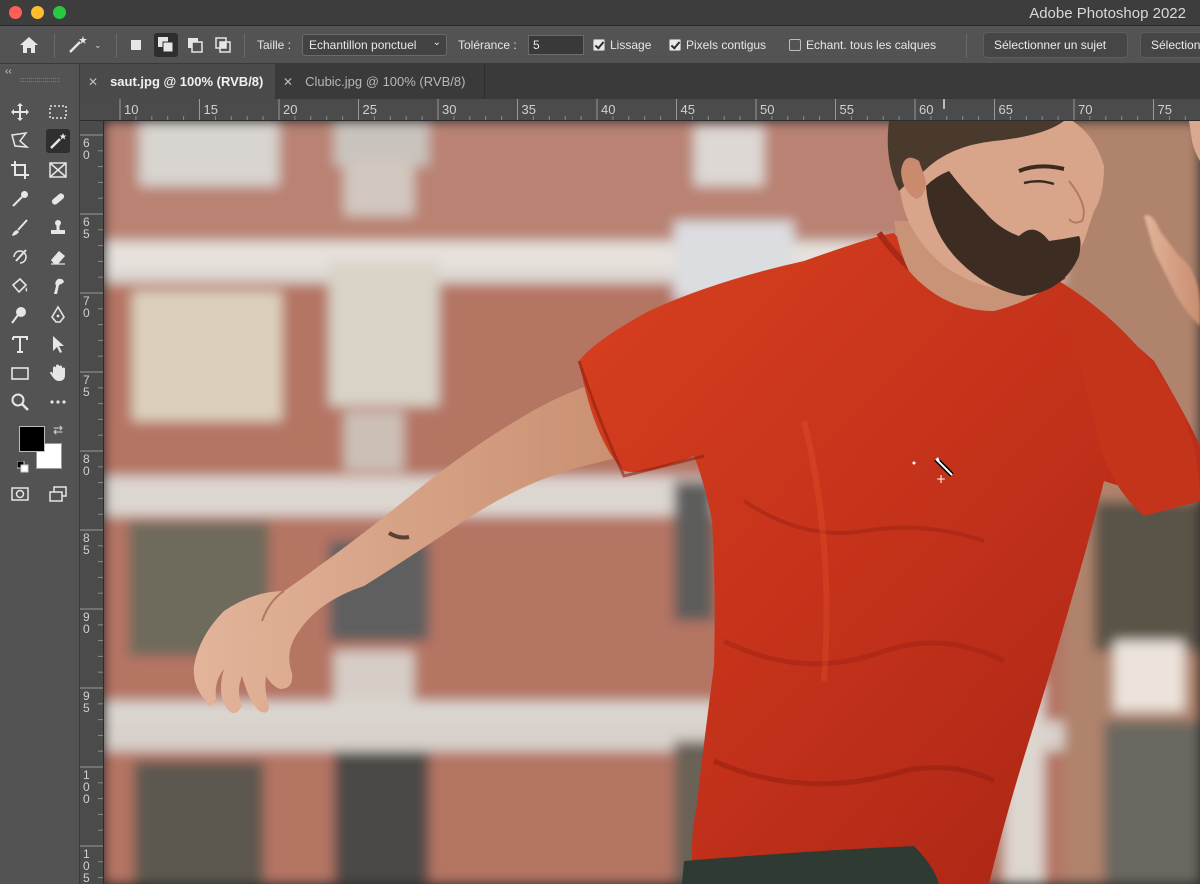  I want to click on clone-stamp-tool, so click(58, 228).